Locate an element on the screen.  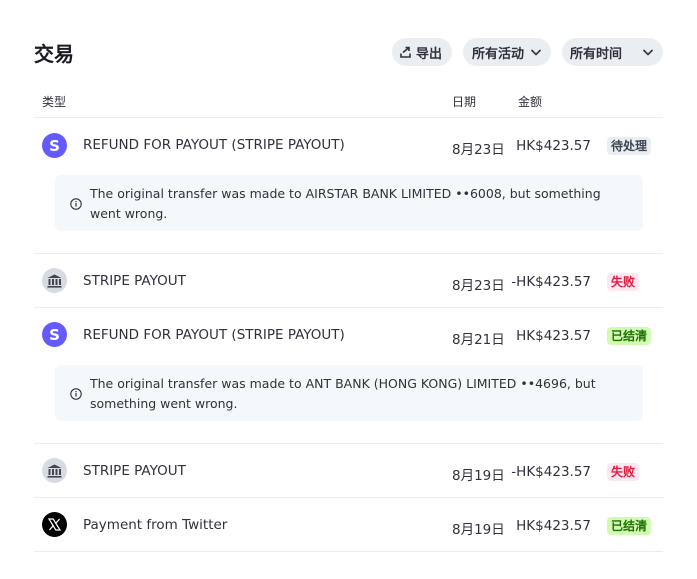
activity-filter-dropdown: 所有活动 is located at coordinates (507, 52).